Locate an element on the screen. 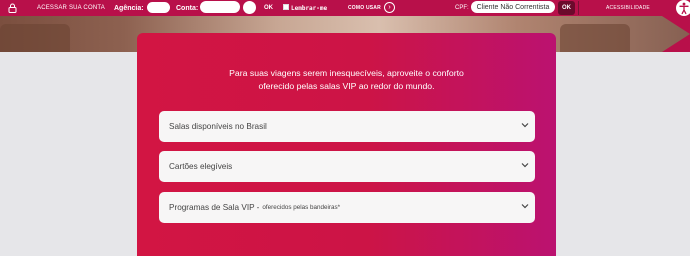  login-ok-button: OK is located at coordinates (268, 8).